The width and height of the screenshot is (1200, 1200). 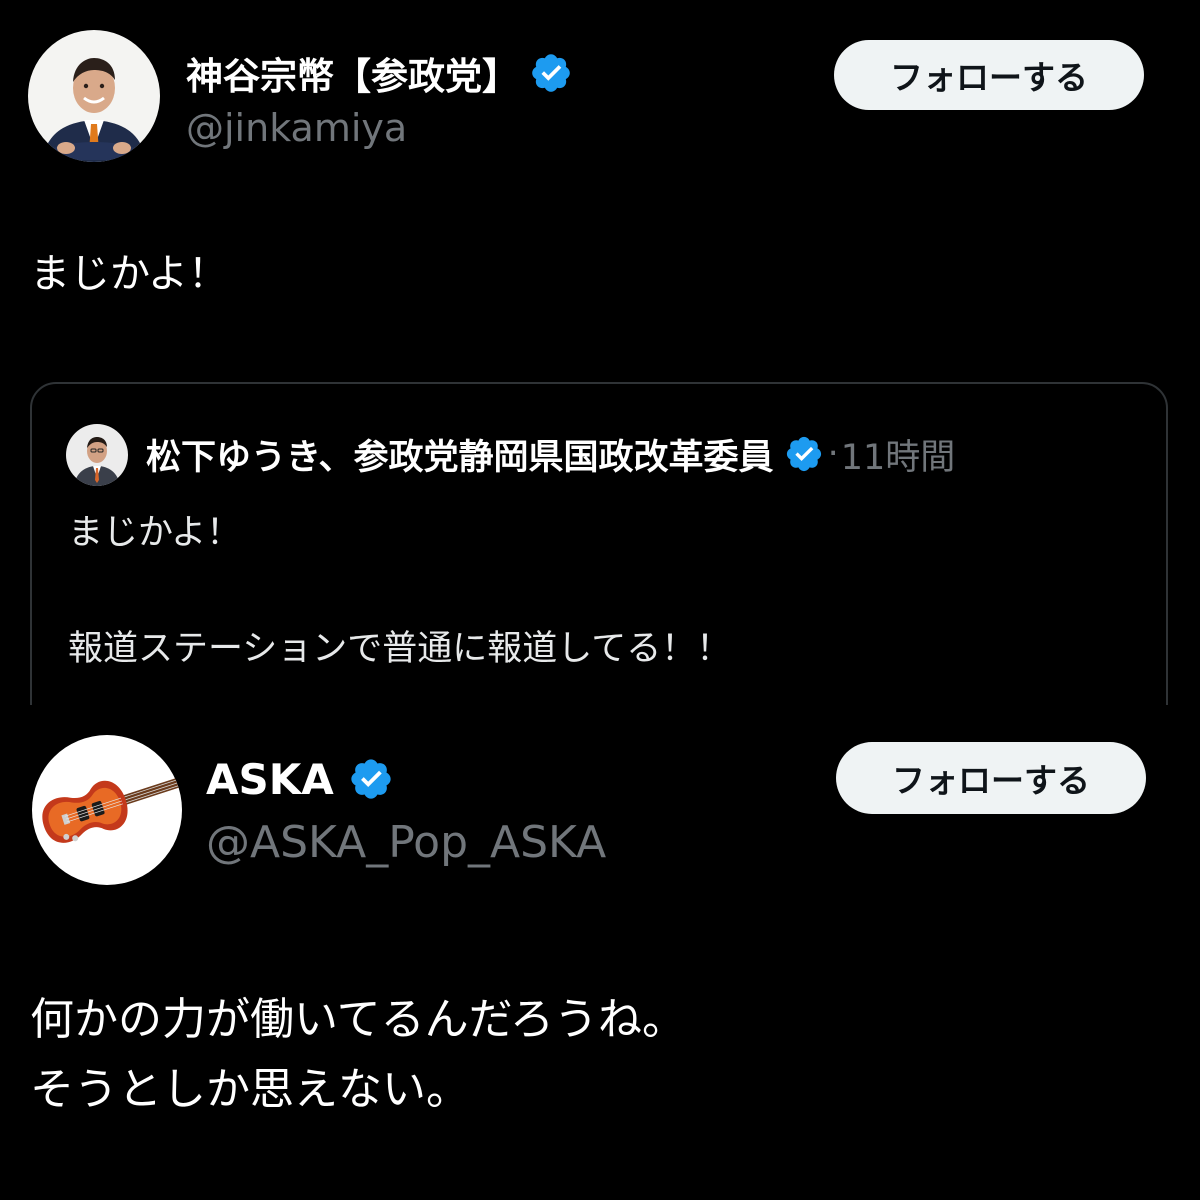 What do you see at coordinates (296, 128) in the screenshot?
I see `author-handle: @jinkamiya` at bounding box center [296, 128].